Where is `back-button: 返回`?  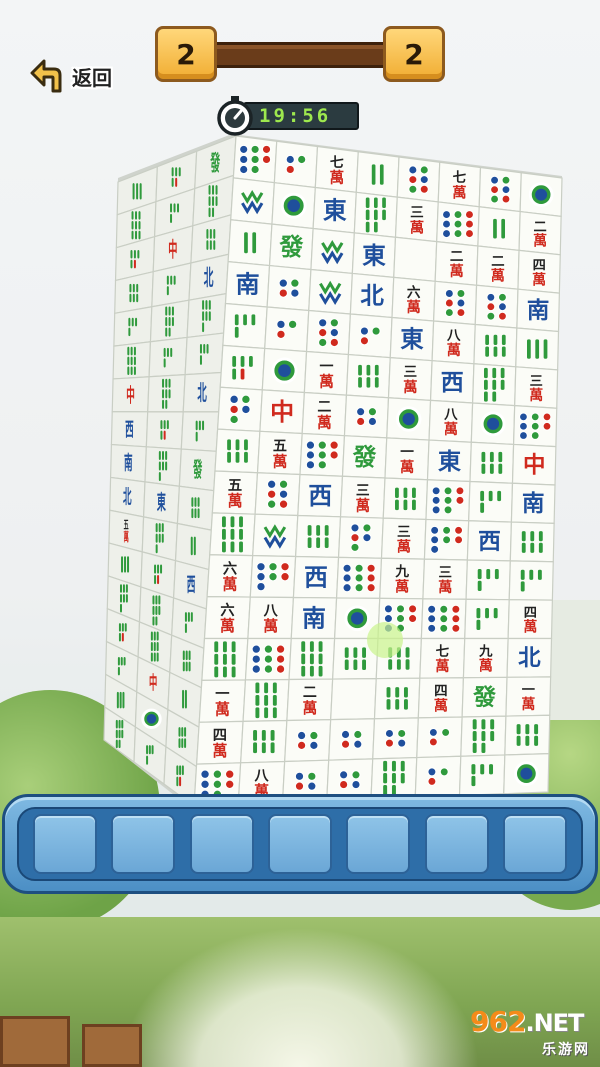 back-button: 返回 is located at coordinates (86, 76).